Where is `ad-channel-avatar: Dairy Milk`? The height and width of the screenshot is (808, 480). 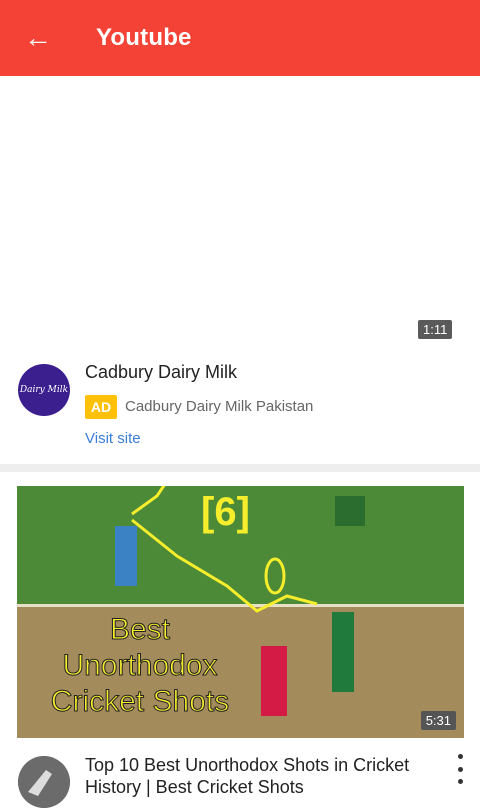 ad-channel-avatar: Dairy Milk is located at coordinates (44, 390).